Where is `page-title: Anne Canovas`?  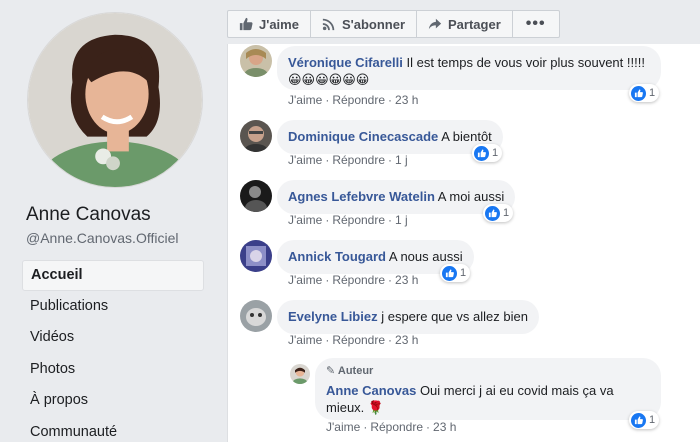 page-title: Anne Canovas is located at coordinates (88, 215).